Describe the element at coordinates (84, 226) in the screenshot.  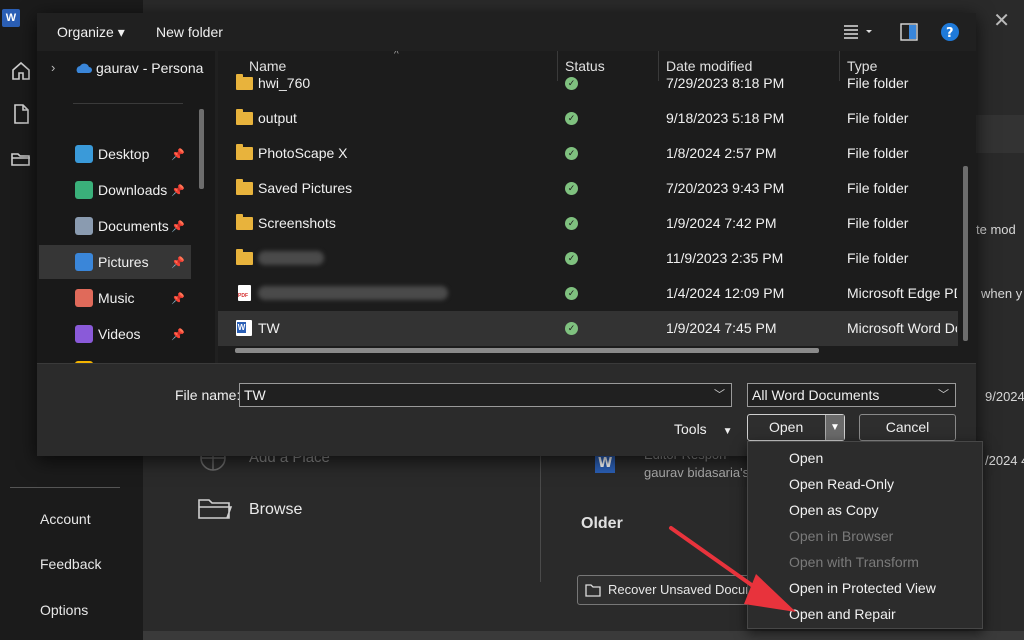
I see `documents-icon` at that location.